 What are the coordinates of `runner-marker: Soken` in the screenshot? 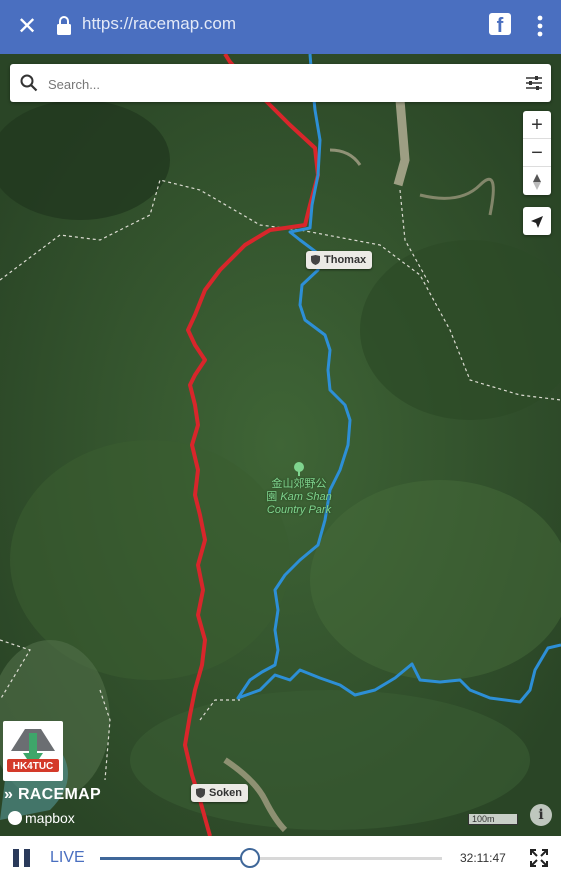 It's located at (220, 793).